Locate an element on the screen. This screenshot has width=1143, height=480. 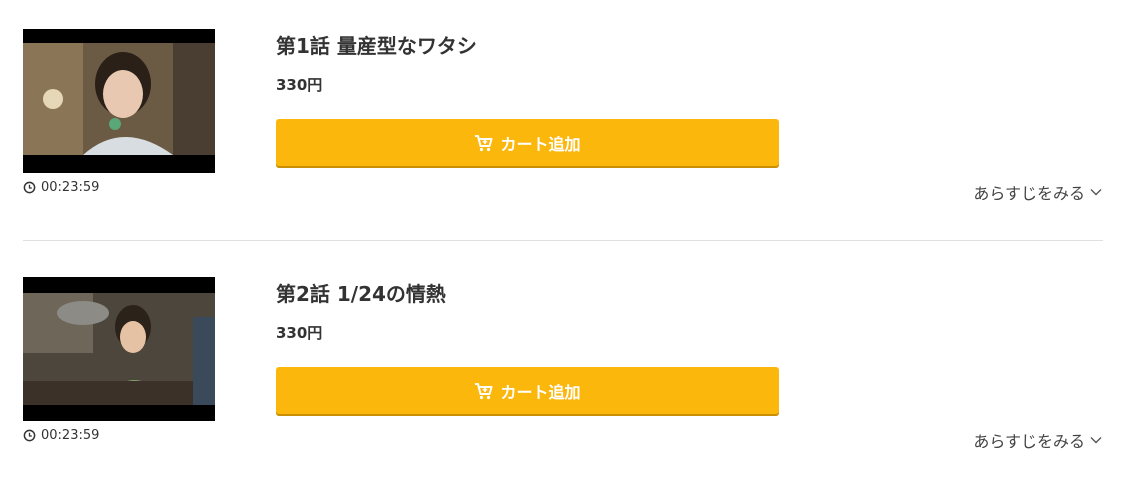
episode-title: 第2話 1/24の情熱 is located at coordinates (361, 294).